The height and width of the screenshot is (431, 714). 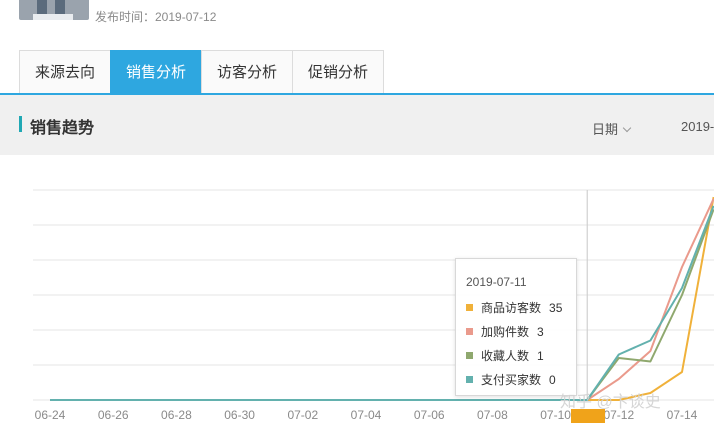 What do you see at coordinates (156, 72) in the screenshot?
I see `tab-sales: 销售分析` at bounding box center [156, 72].